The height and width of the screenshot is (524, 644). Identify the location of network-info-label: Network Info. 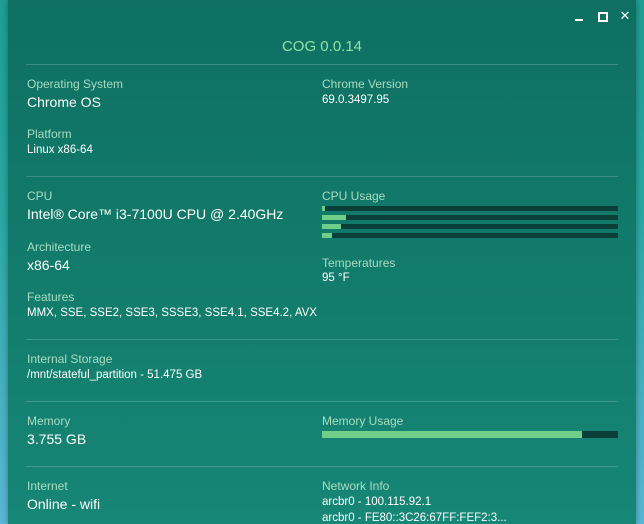
(356, 486).